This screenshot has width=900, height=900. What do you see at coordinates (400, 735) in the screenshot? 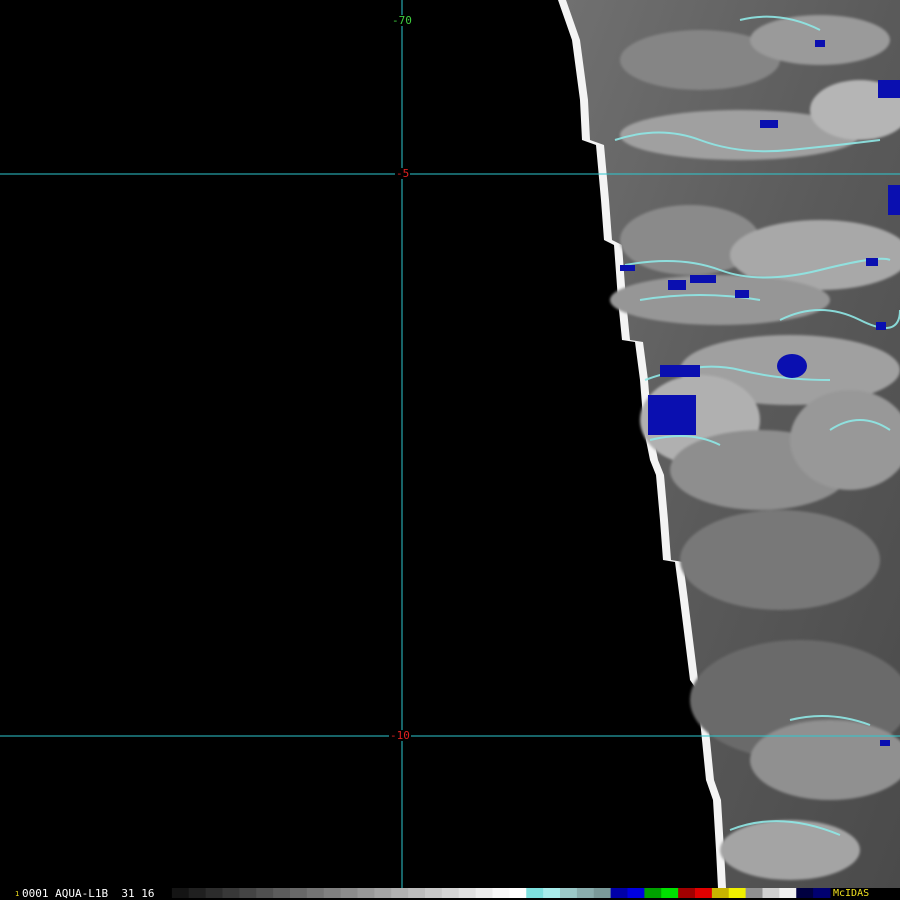
I see `latitude-label-10: -10` at bounding box center [400, 735].